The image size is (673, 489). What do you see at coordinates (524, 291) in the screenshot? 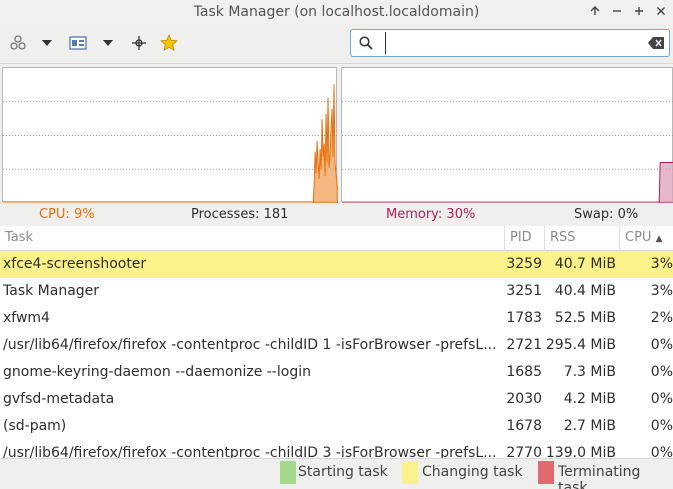
I see `cell-pid: 3251` at bounding box center [524, 291].